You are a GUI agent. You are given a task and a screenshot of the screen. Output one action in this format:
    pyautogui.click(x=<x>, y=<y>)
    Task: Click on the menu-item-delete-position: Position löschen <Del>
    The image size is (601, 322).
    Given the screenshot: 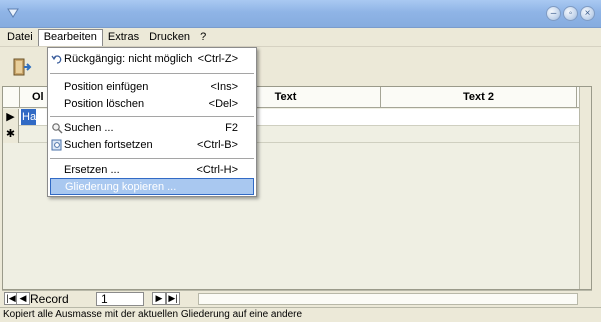 What is the action you would take?
    pyautogui.click(x=152, y=104)
    